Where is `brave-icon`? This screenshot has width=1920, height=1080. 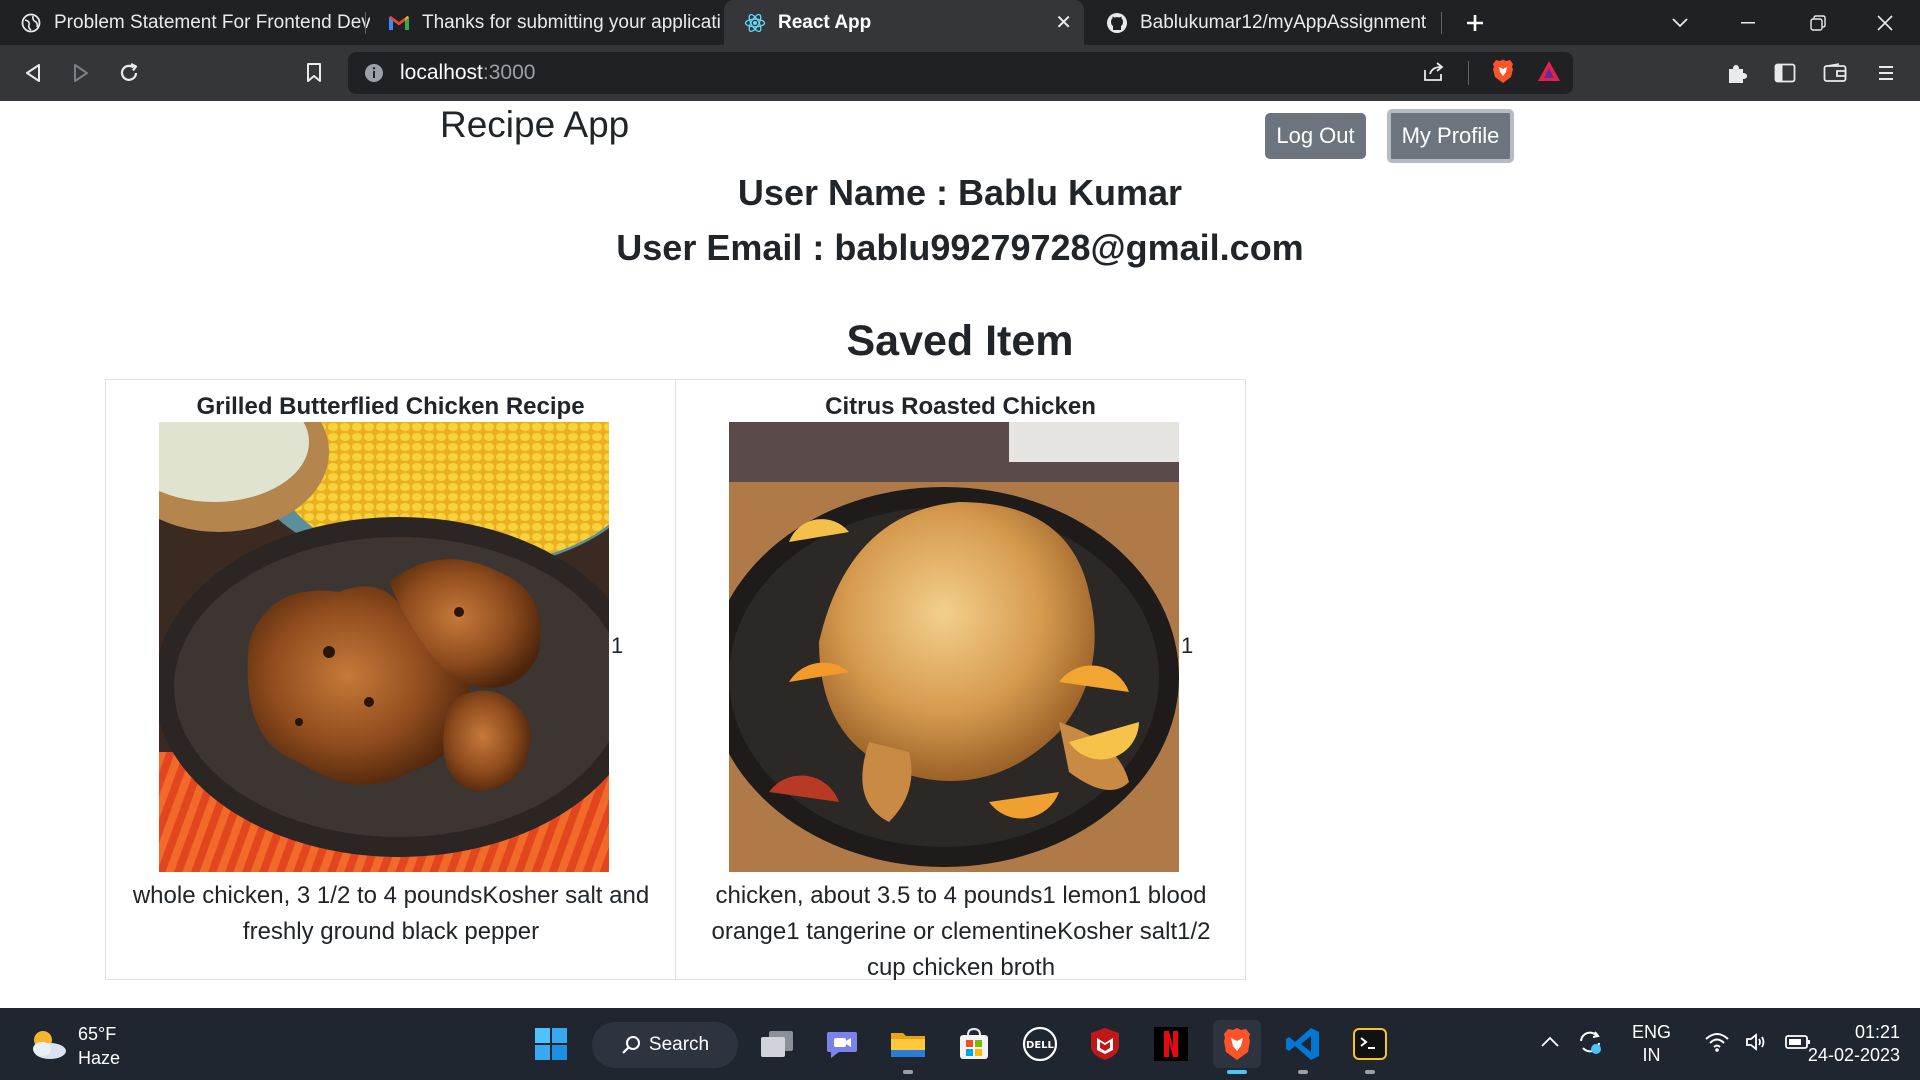 brave-icon is located at coordinates (1237, 1044).